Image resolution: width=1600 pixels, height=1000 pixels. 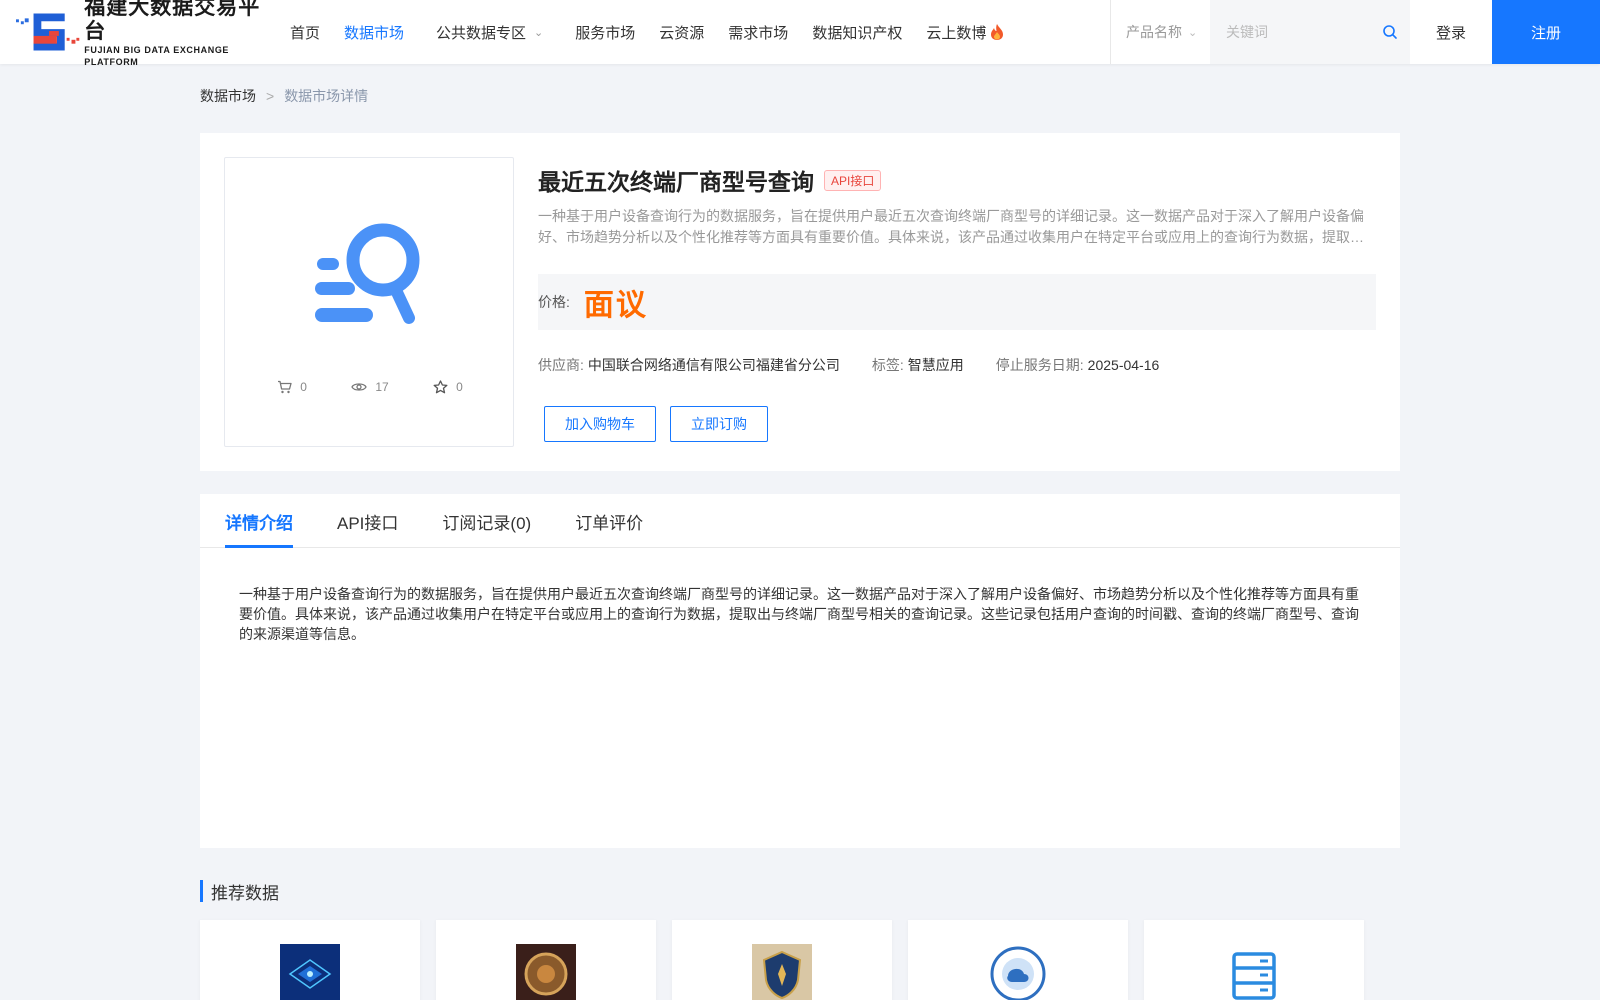 I want to click on product-stats: 0 17 0, so click(x=370, y=387).